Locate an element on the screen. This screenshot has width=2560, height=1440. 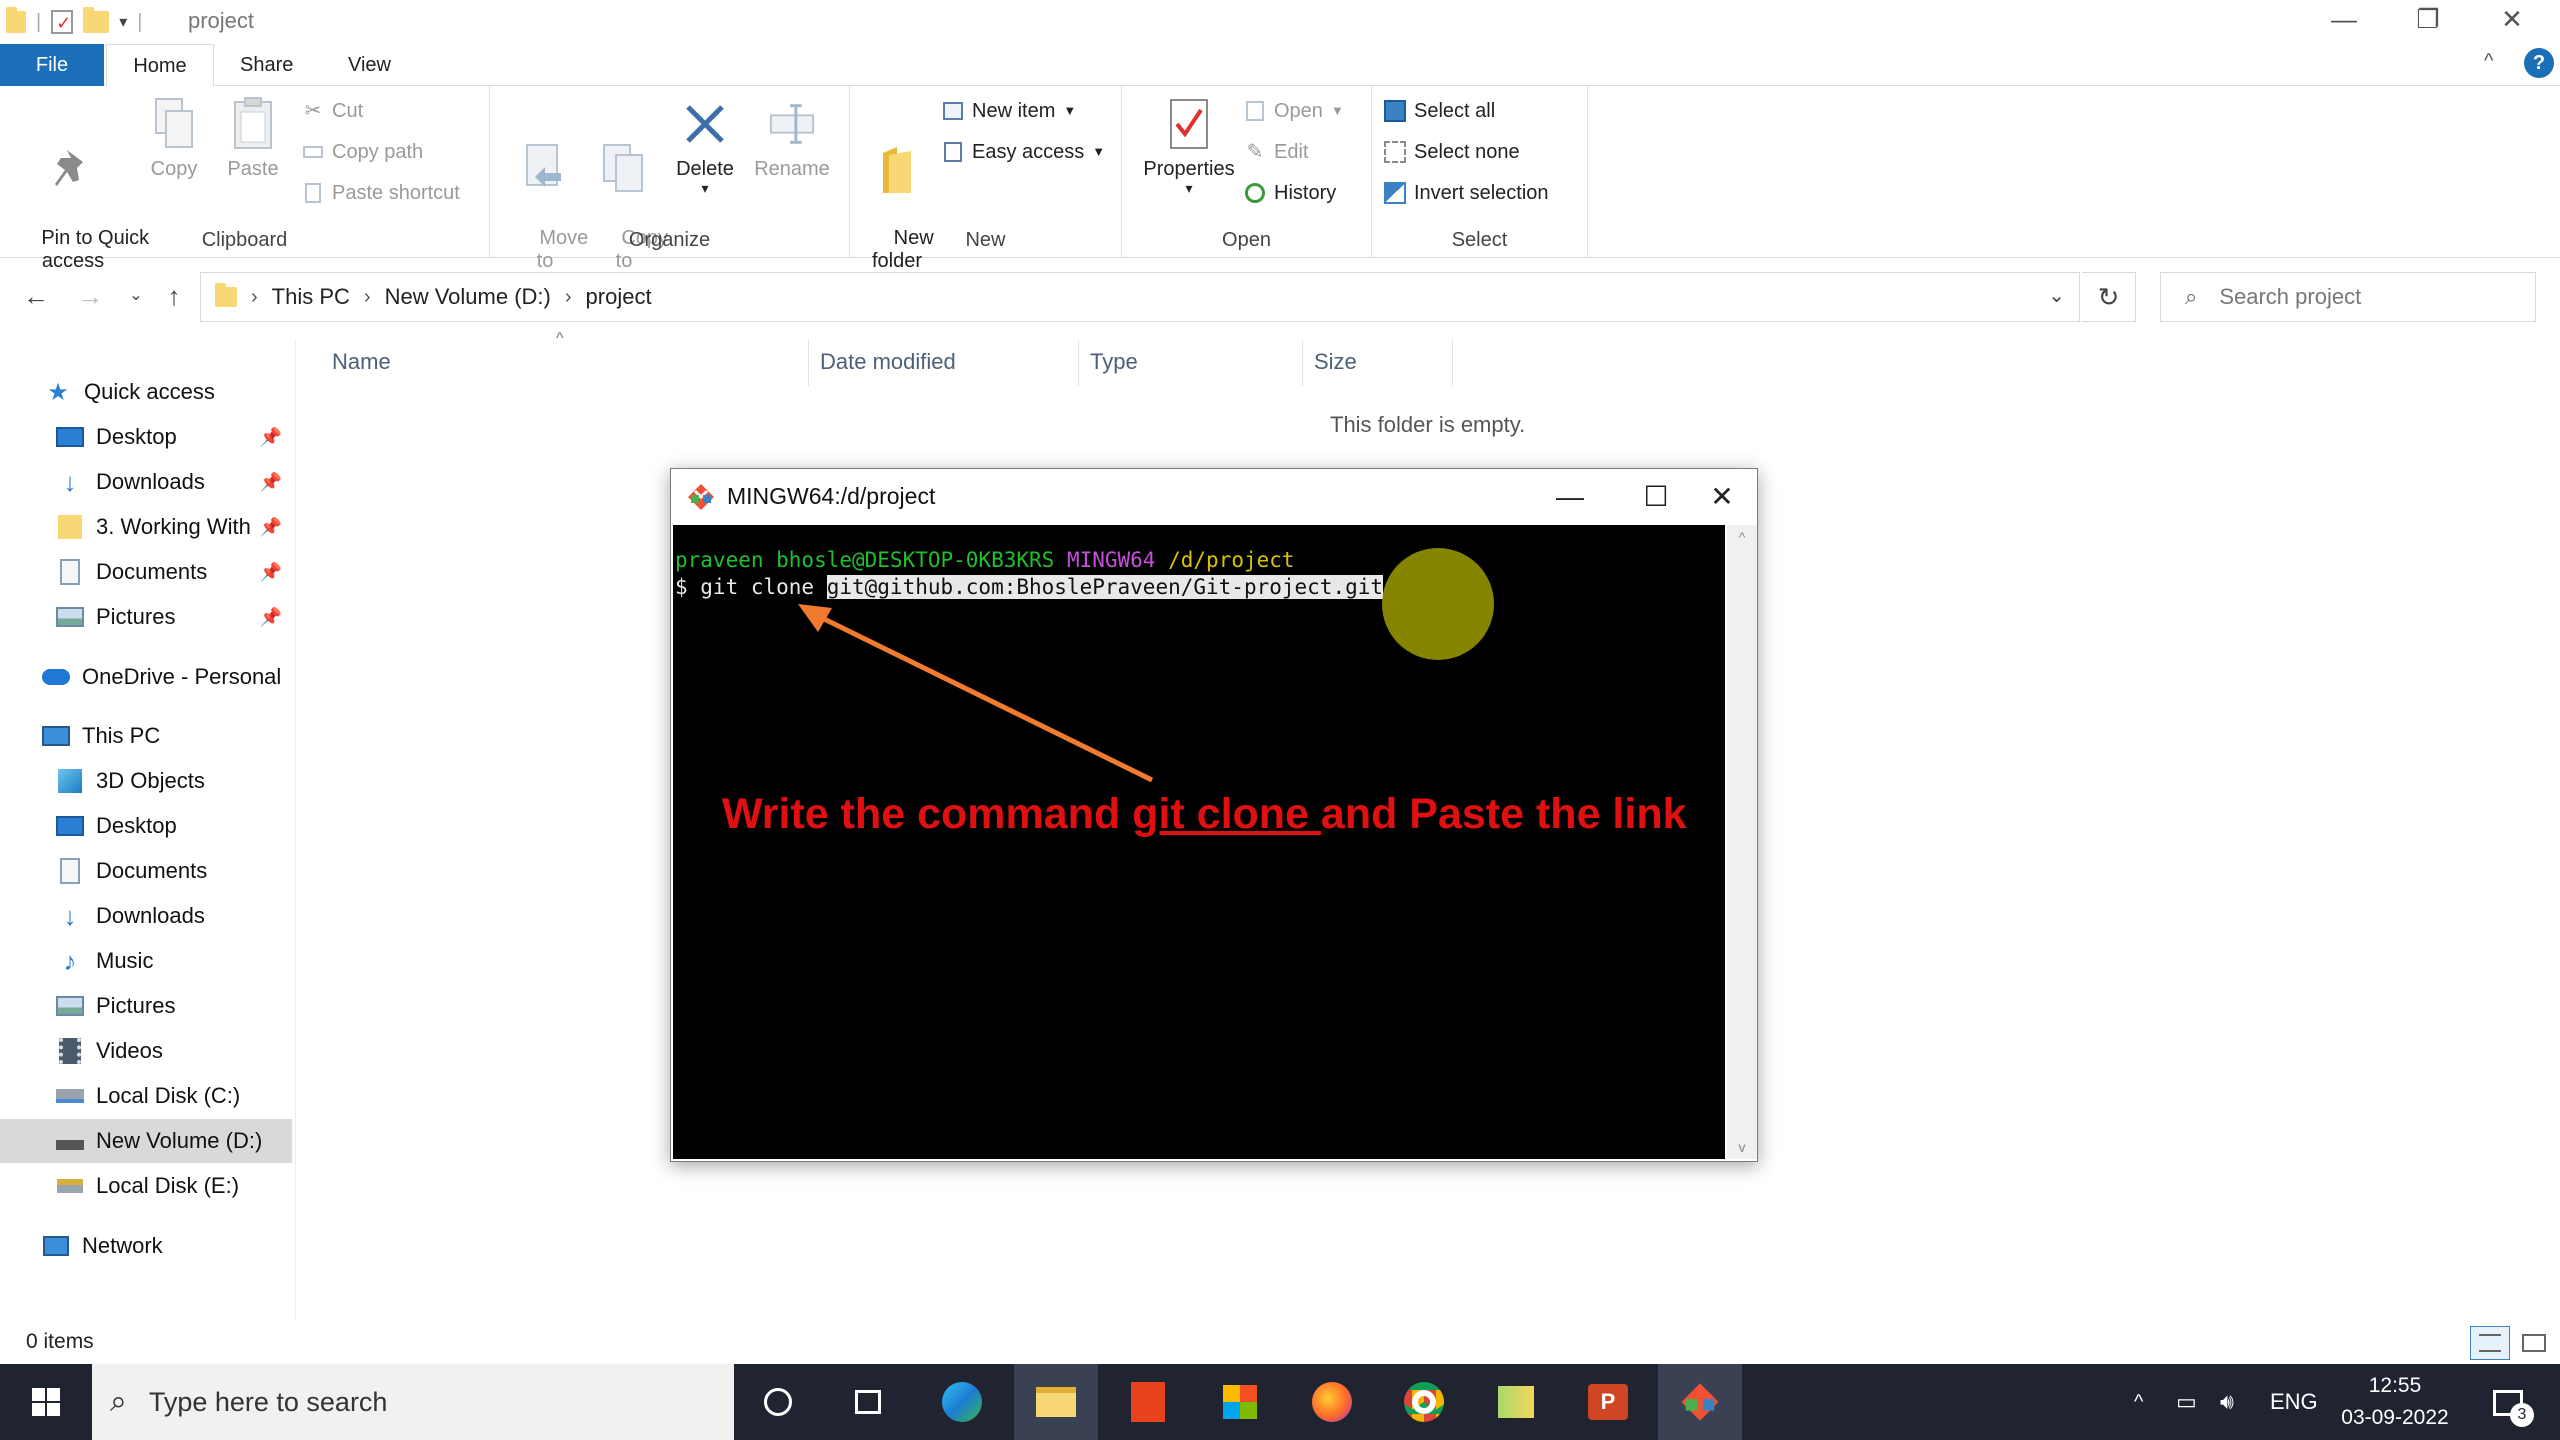
easy-access-button: Easy access ▼ is located at coordinates (1023, 152).